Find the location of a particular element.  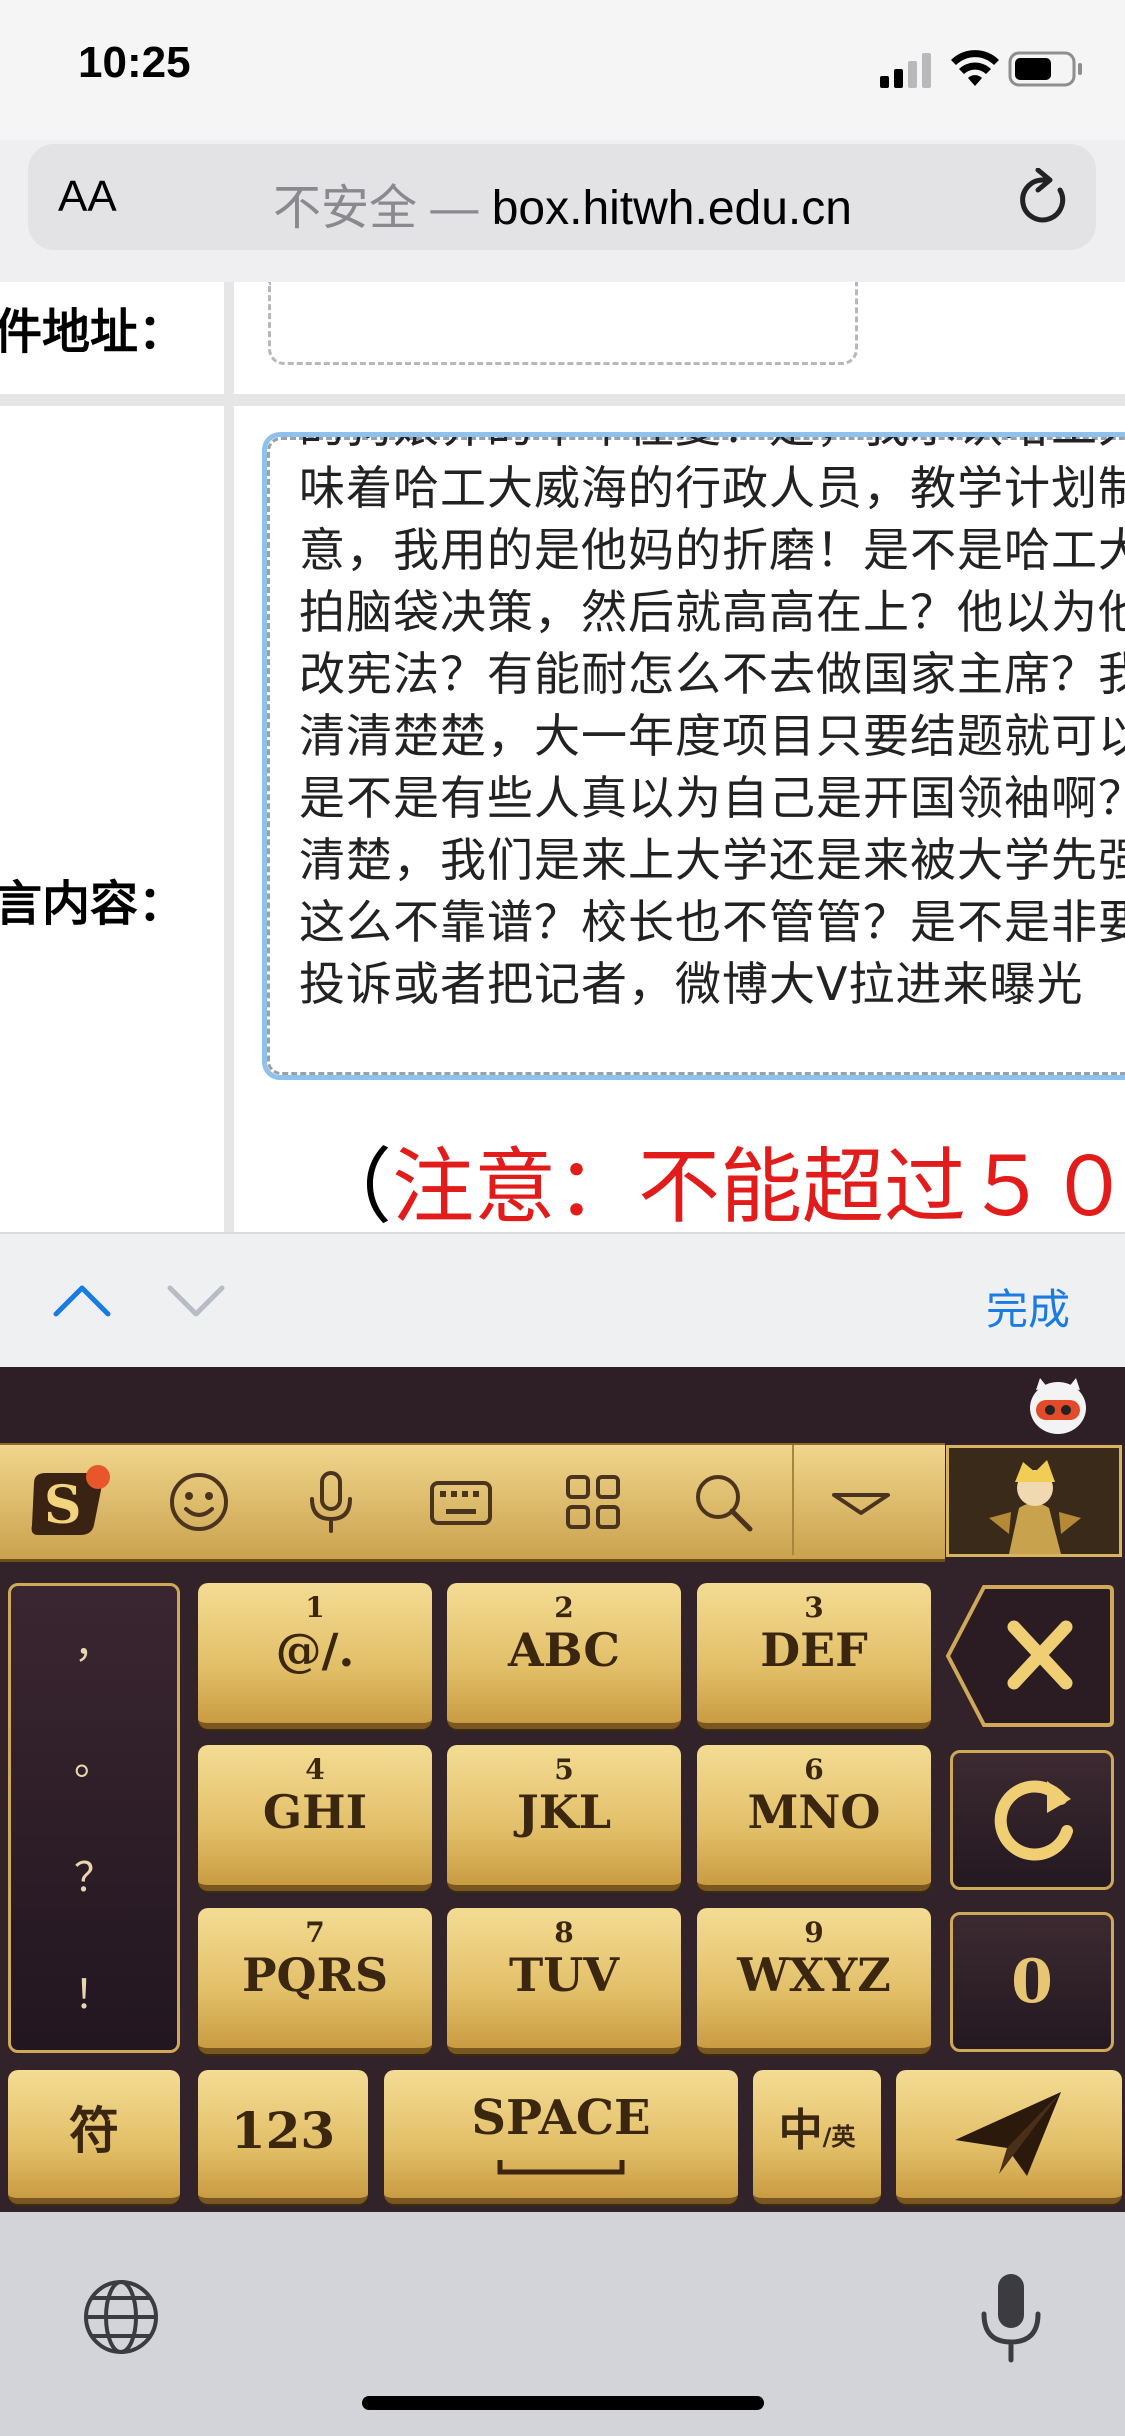

robot-mascot-icon is located at coordinates (1058, 1406).